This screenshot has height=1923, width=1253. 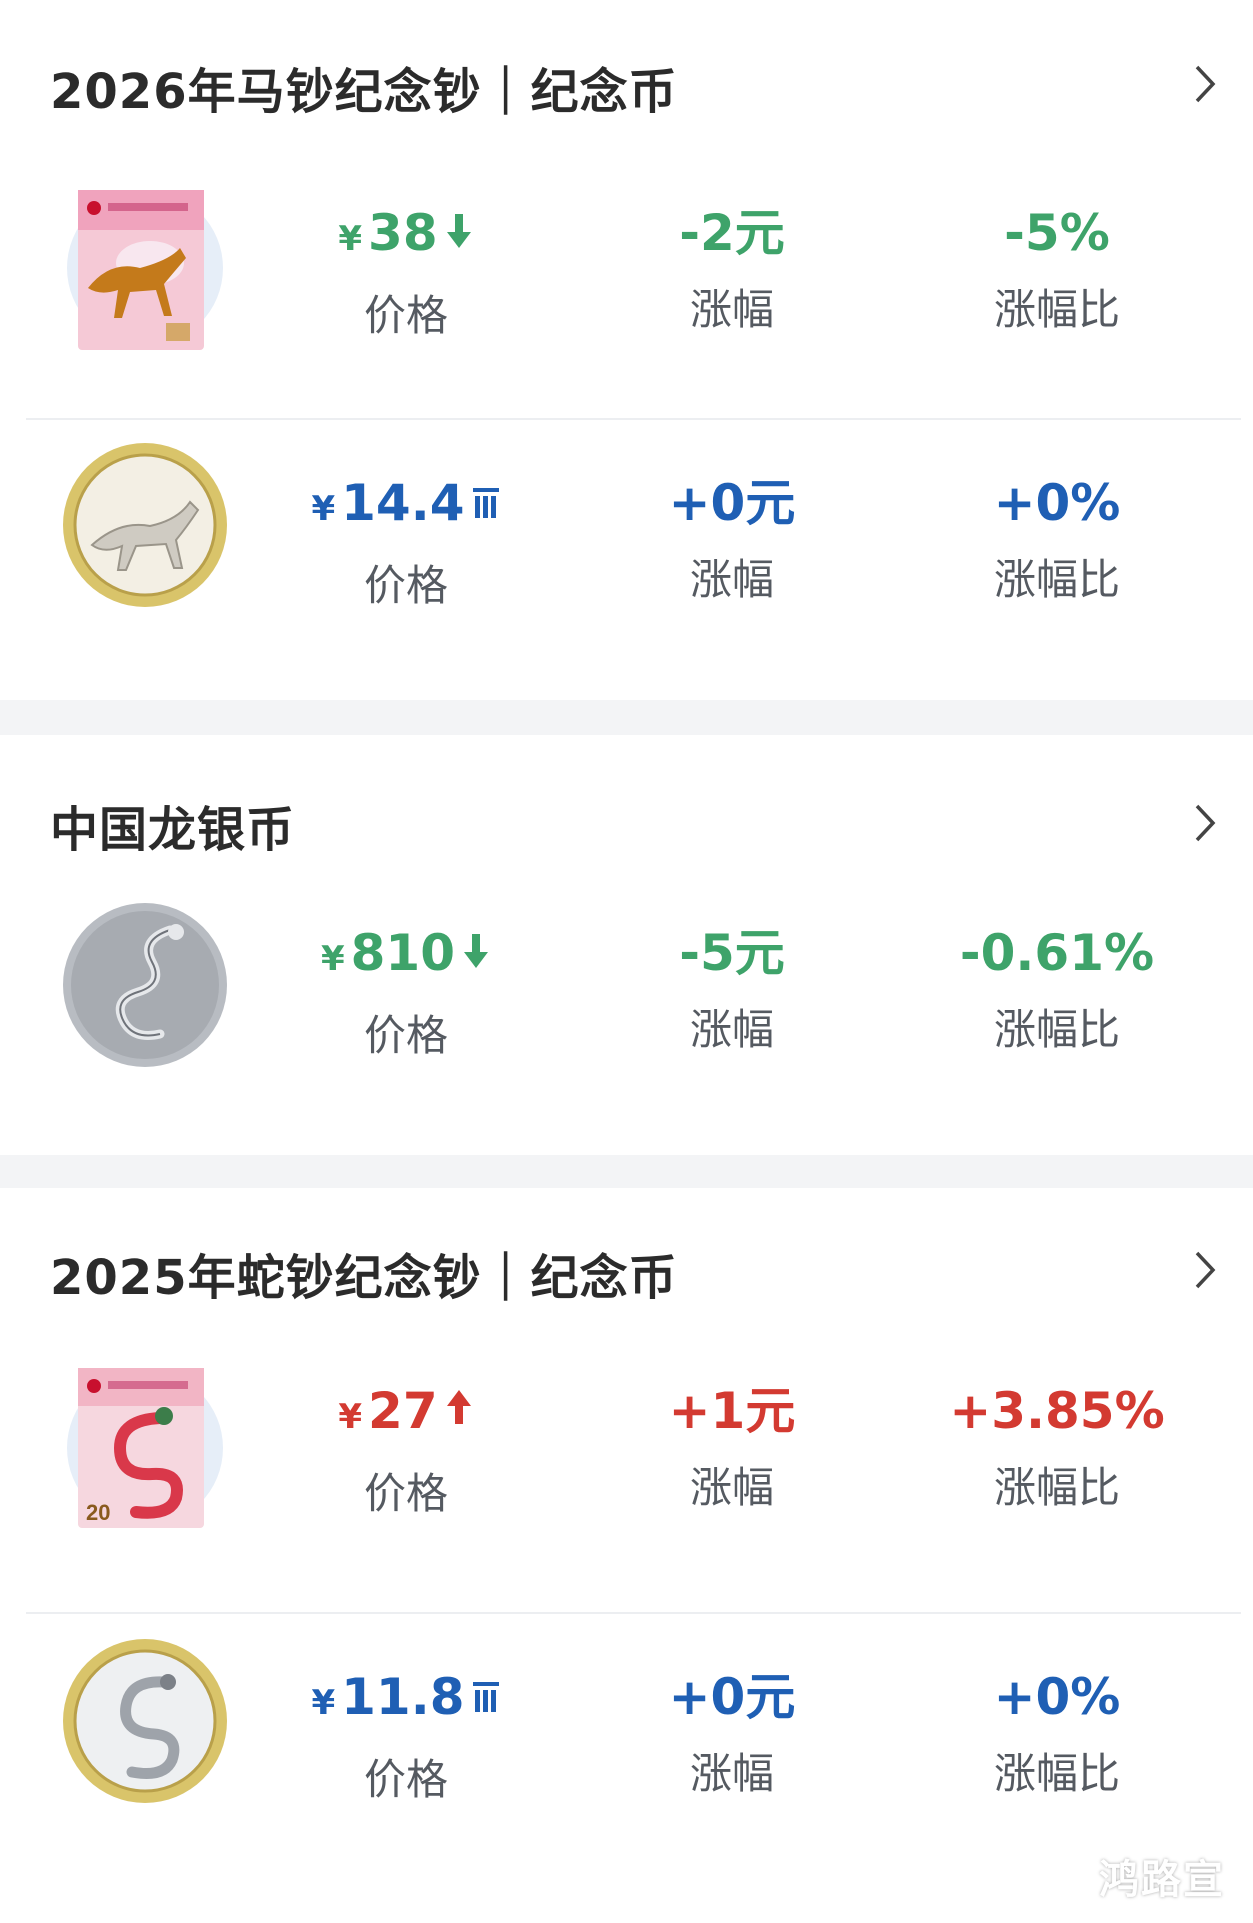 What do you see at coordinates (406, 271) in the screenshot?
I see `price-stat: ¥38 价格` at bounding box center [406, 271].